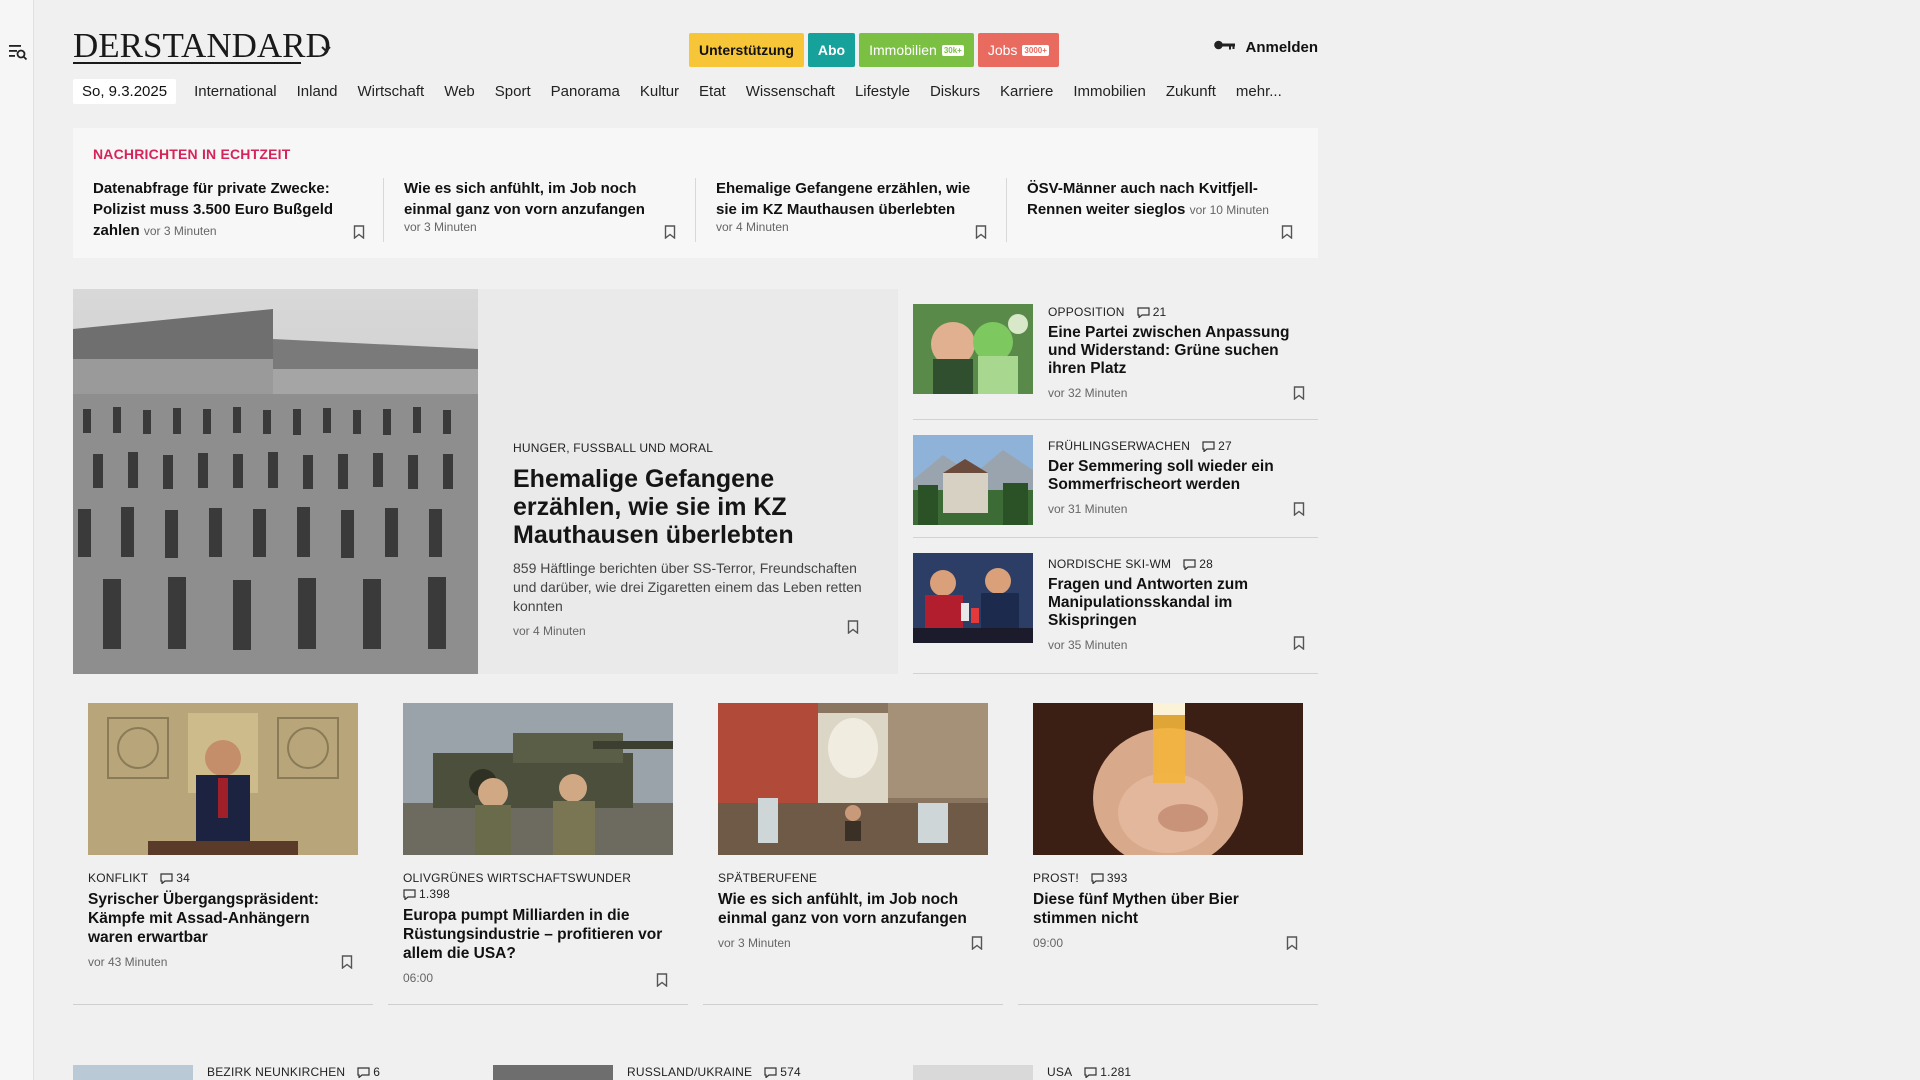 The width and height of the screenshot is (1920, 1080). What do you see at coordinates (1265, 47) in the screenshot?
I see `login-button: Anmelden` at bounding box center [1265, 47].